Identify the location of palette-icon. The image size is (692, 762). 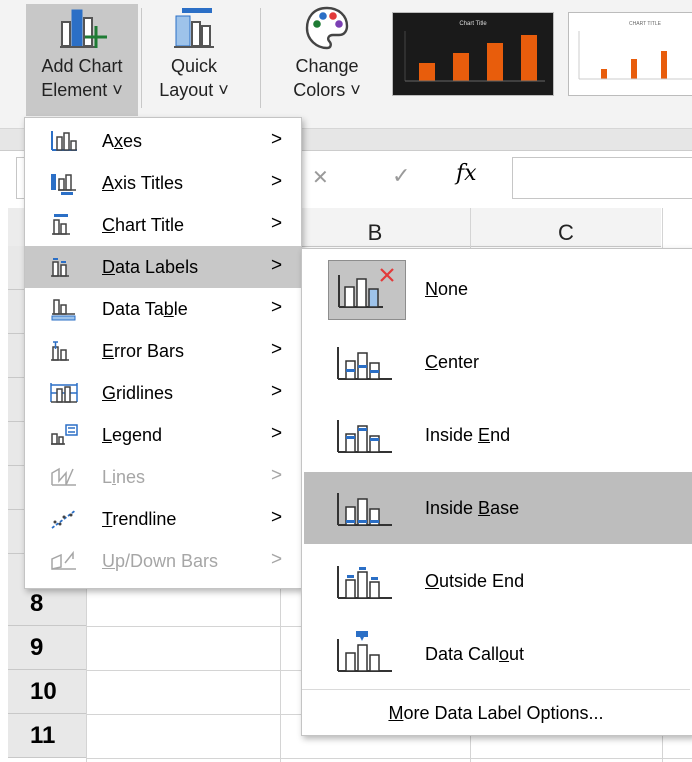
(327, 28).